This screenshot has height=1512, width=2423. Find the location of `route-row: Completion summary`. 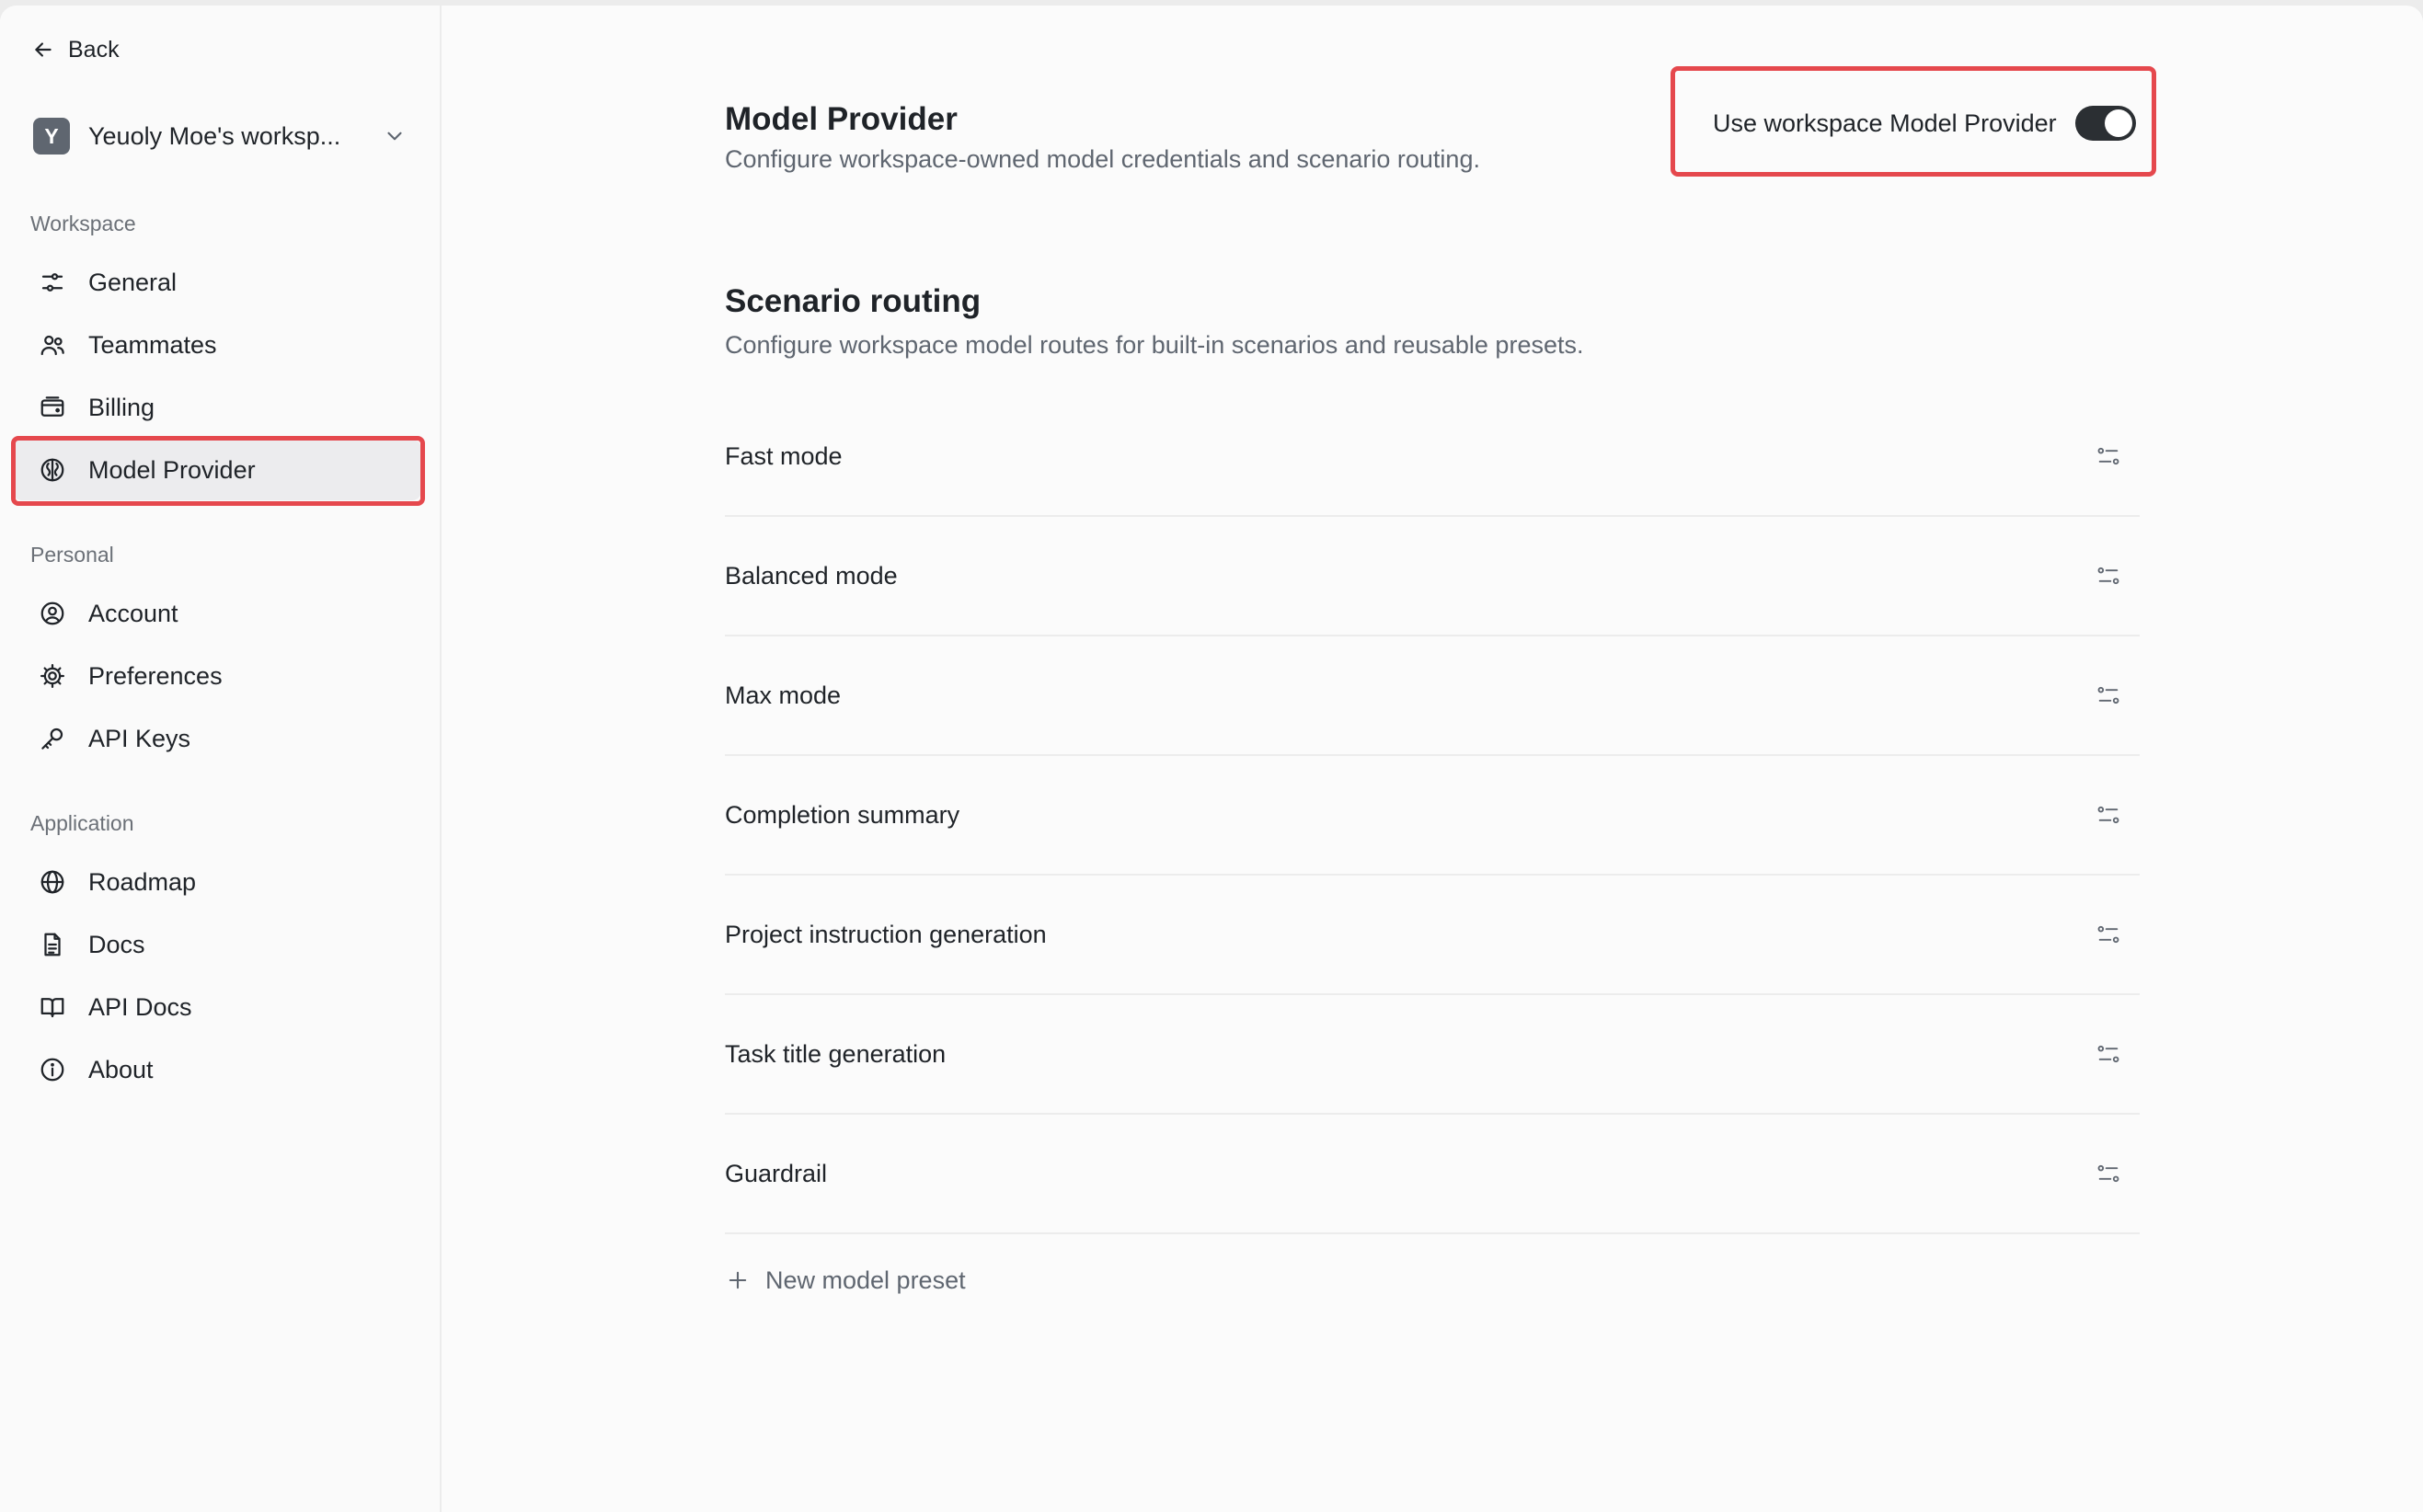

route-row: Completion summary is located at coordinates (1433, 816).